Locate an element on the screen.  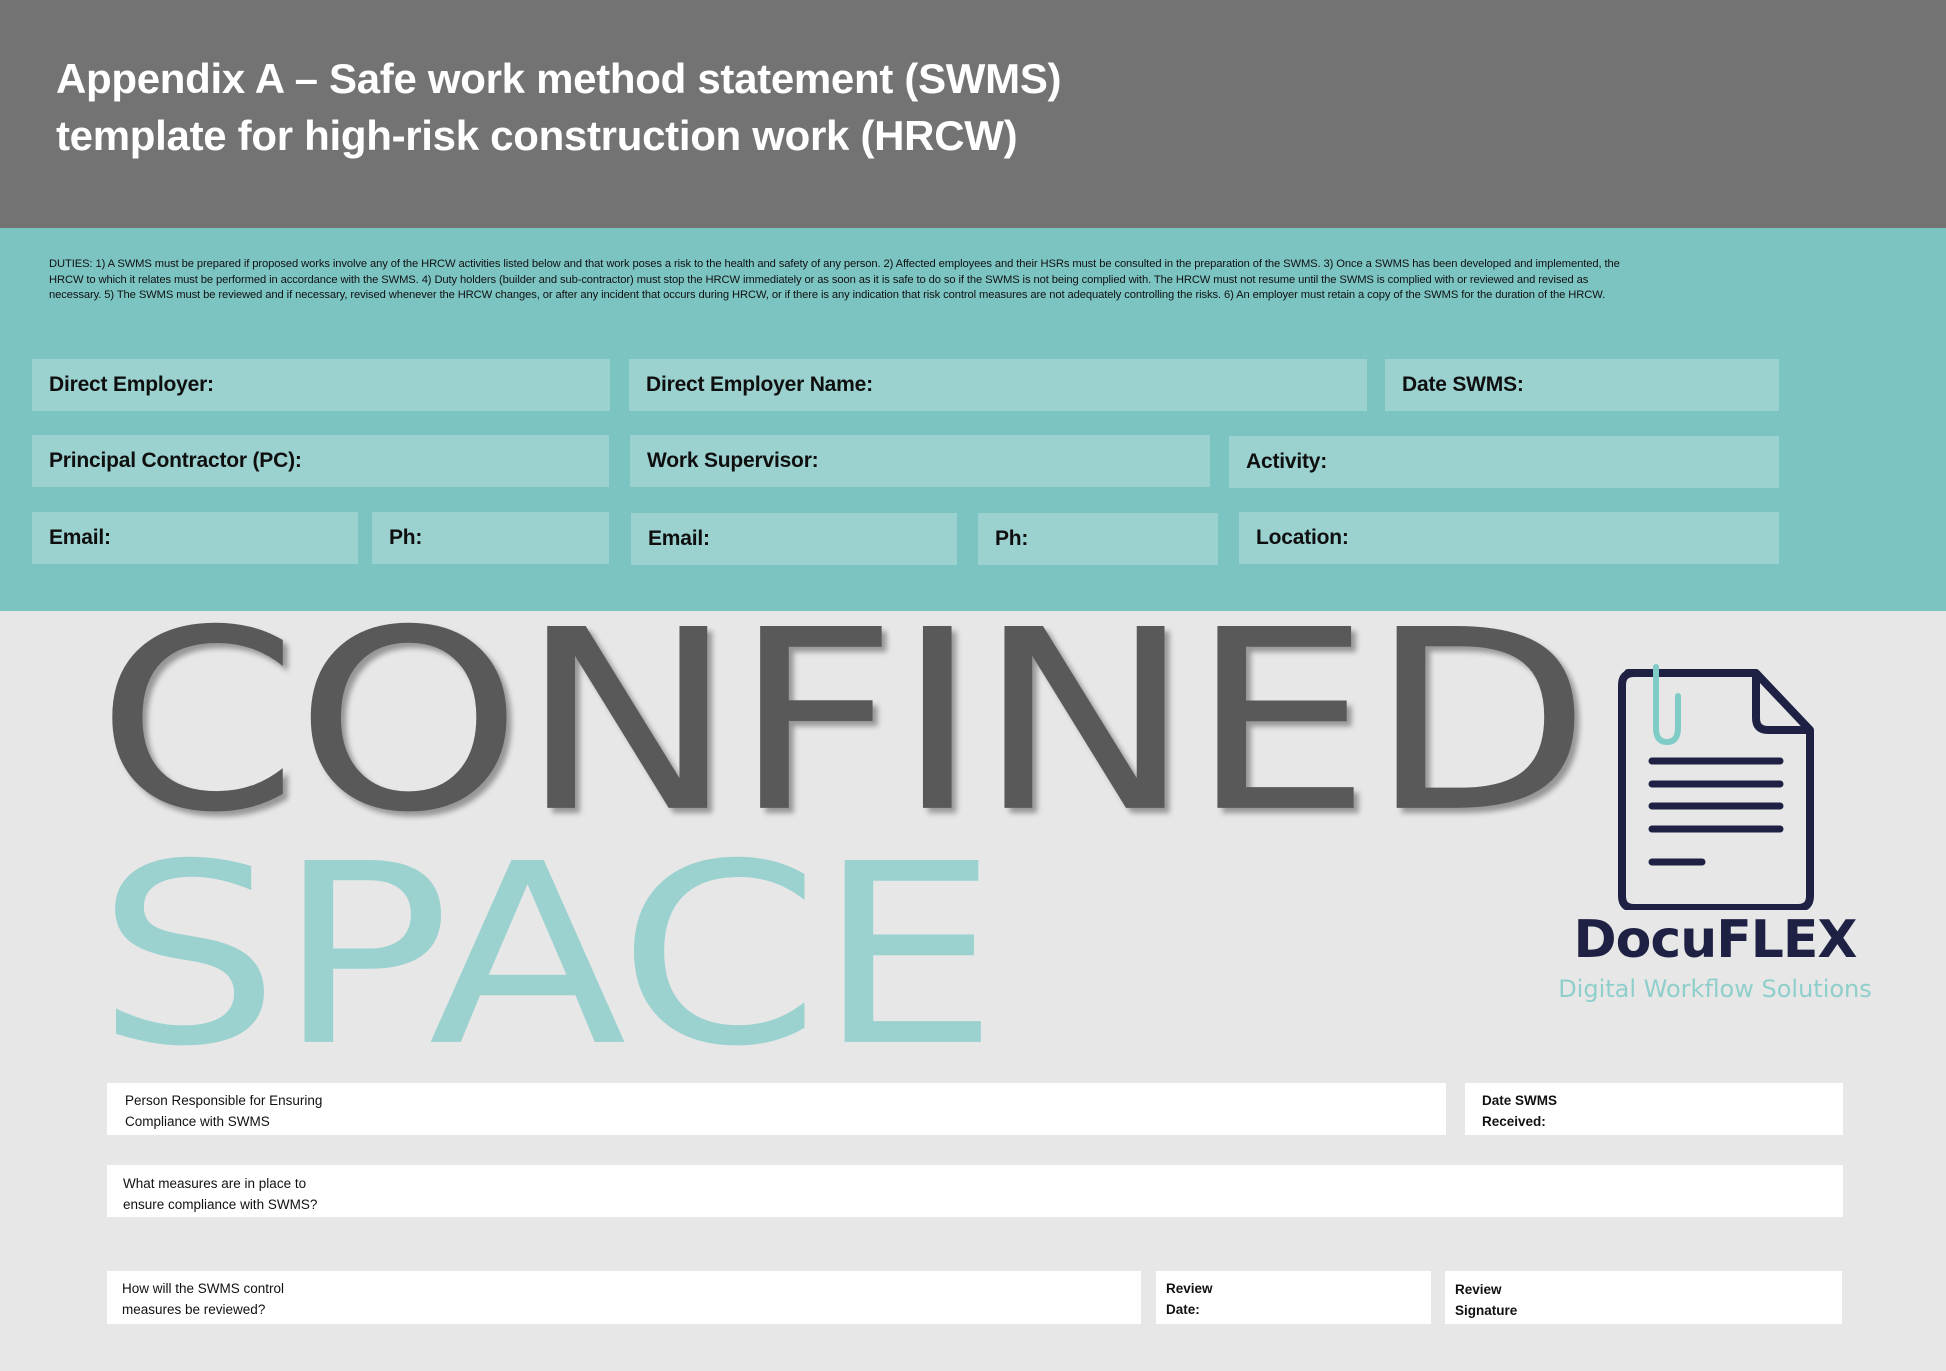
pc-phone-field: Ph: is located at coordinates (490, 538).